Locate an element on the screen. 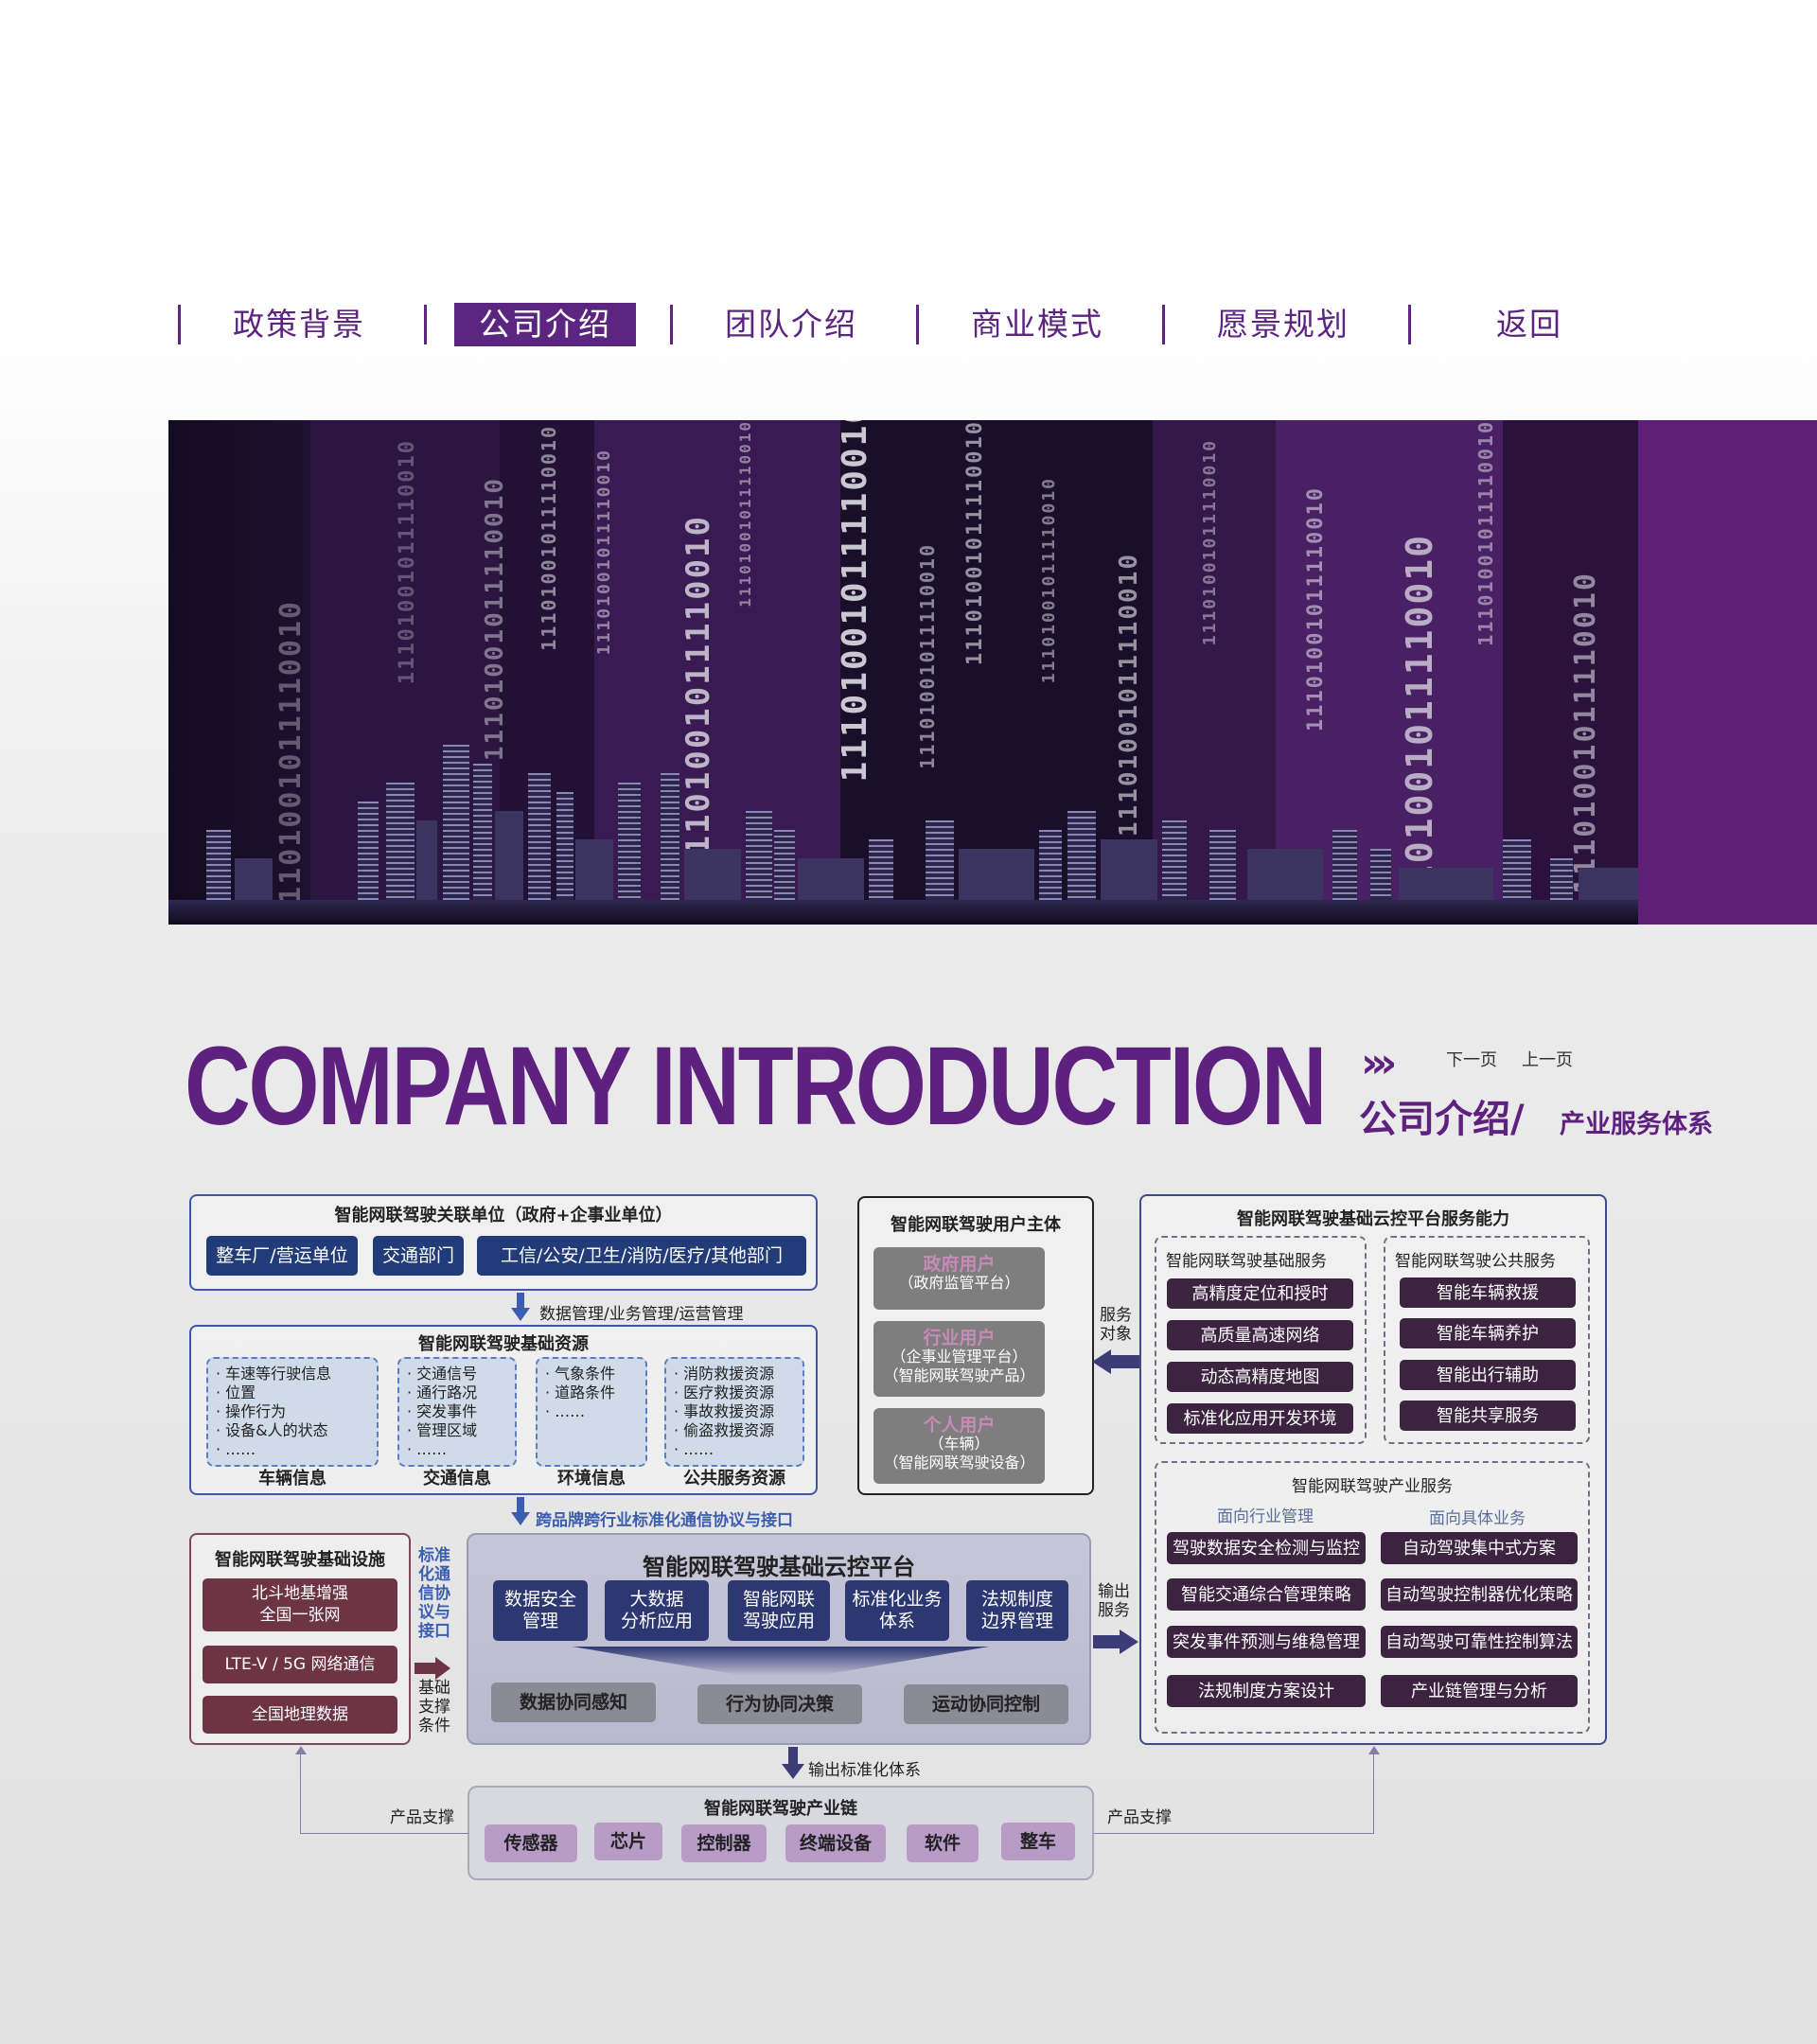 Image resolution: width=1817 pixels, height=2044 pixels. platform-module: 智能网联 驾驶应用 is located at coordinates (779, 1610).